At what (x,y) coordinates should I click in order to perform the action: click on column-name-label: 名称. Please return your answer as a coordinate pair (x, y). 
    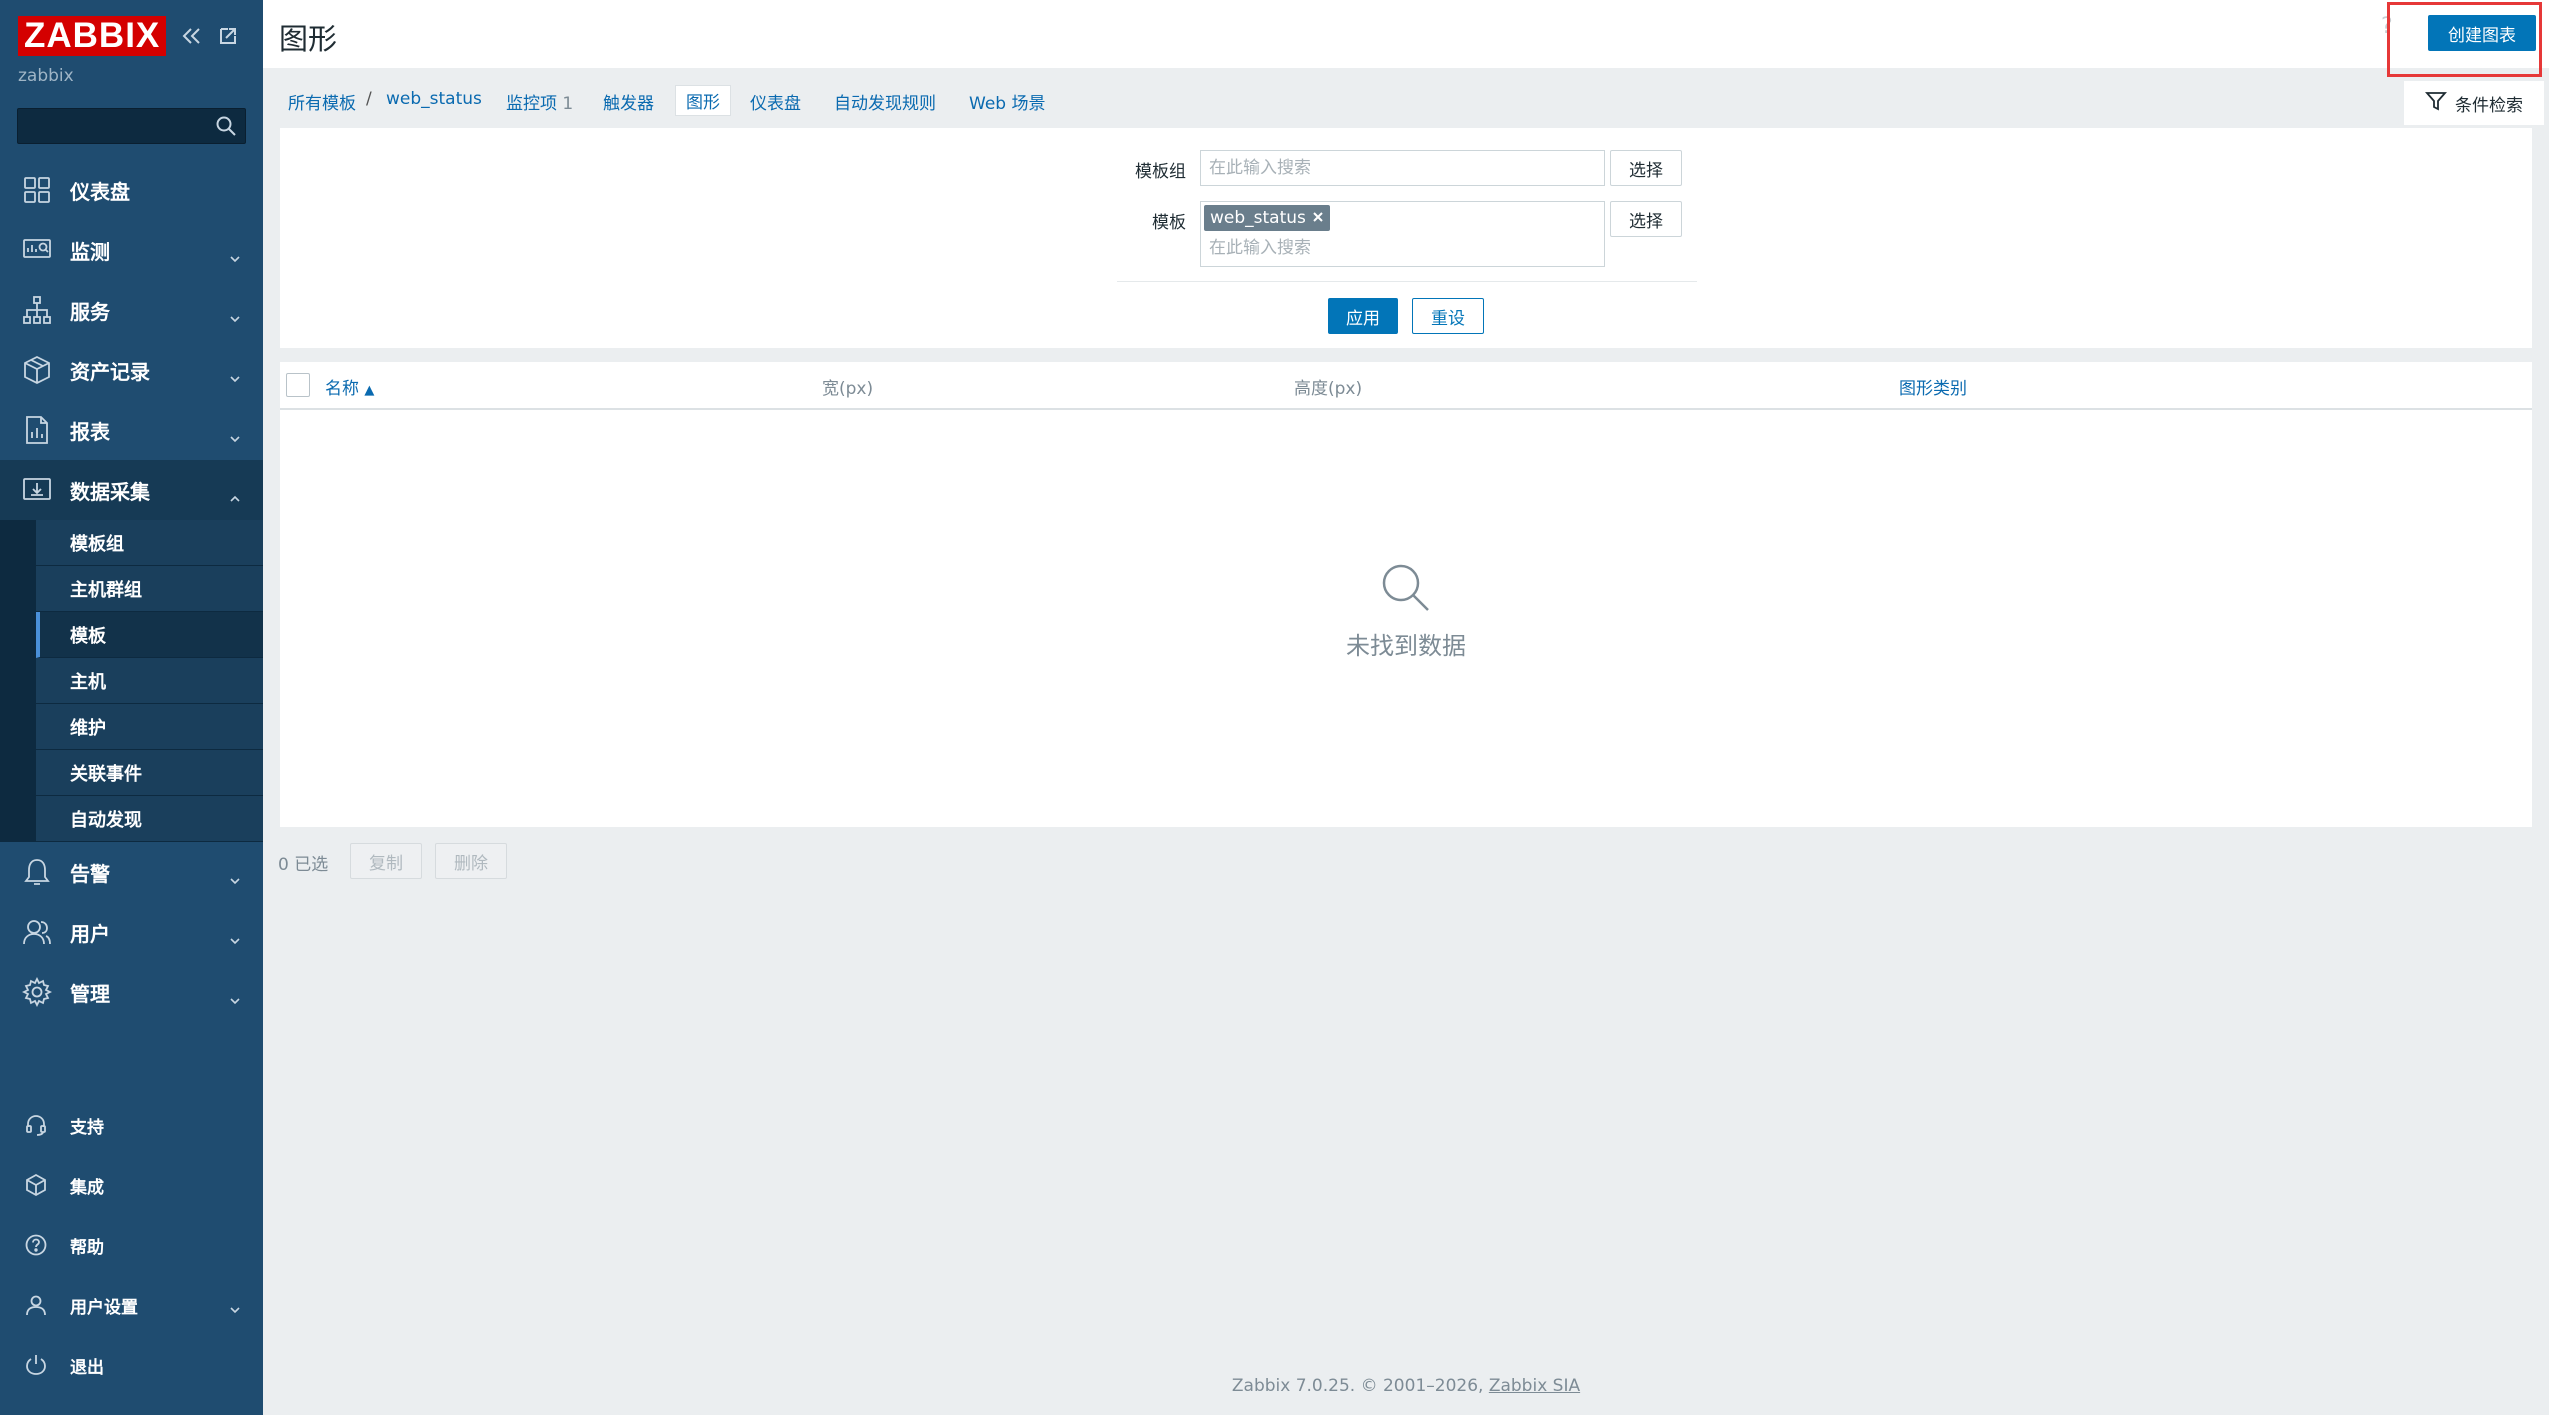
    Looking at the image, I should click on (342, 389).